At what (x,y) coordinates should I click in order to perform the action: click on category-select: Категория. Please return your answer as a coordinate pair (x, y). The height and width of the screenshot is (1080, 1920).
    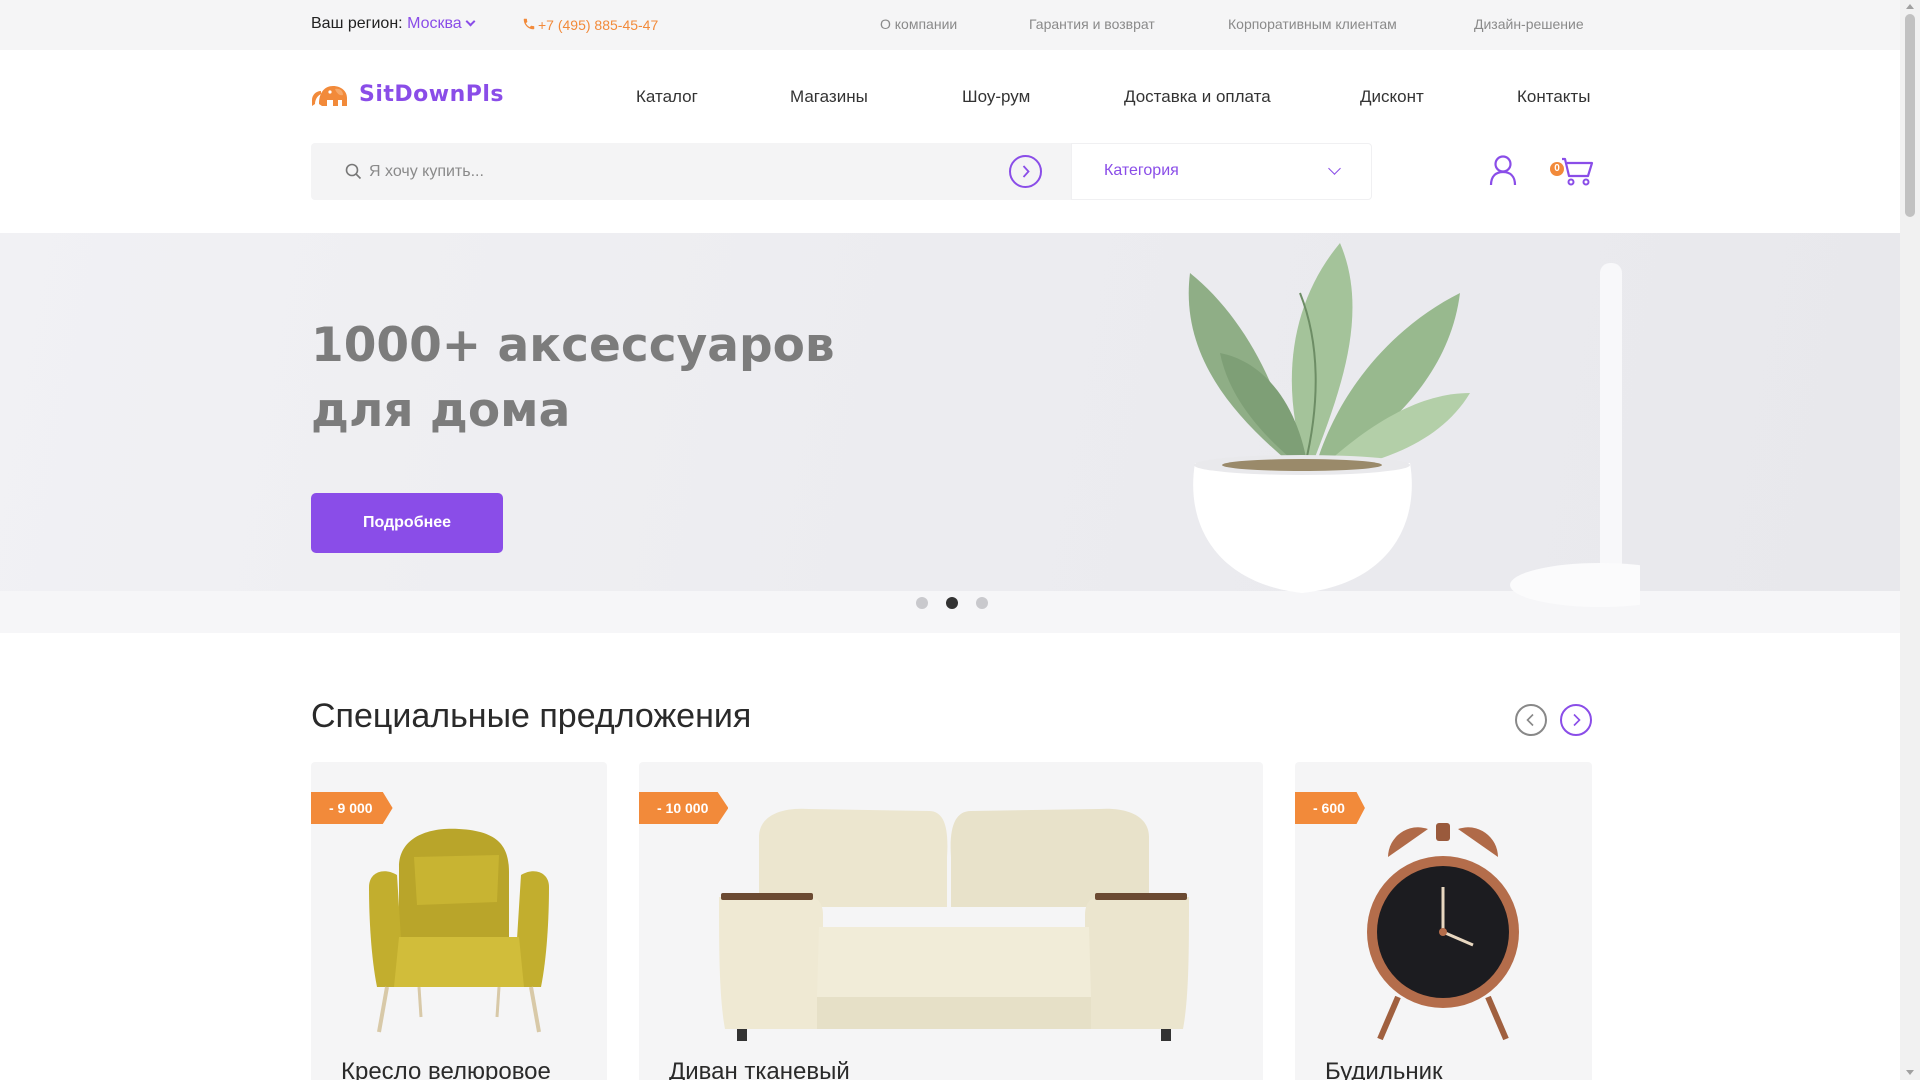
    Looking at the image, I should click on (1221, 171).